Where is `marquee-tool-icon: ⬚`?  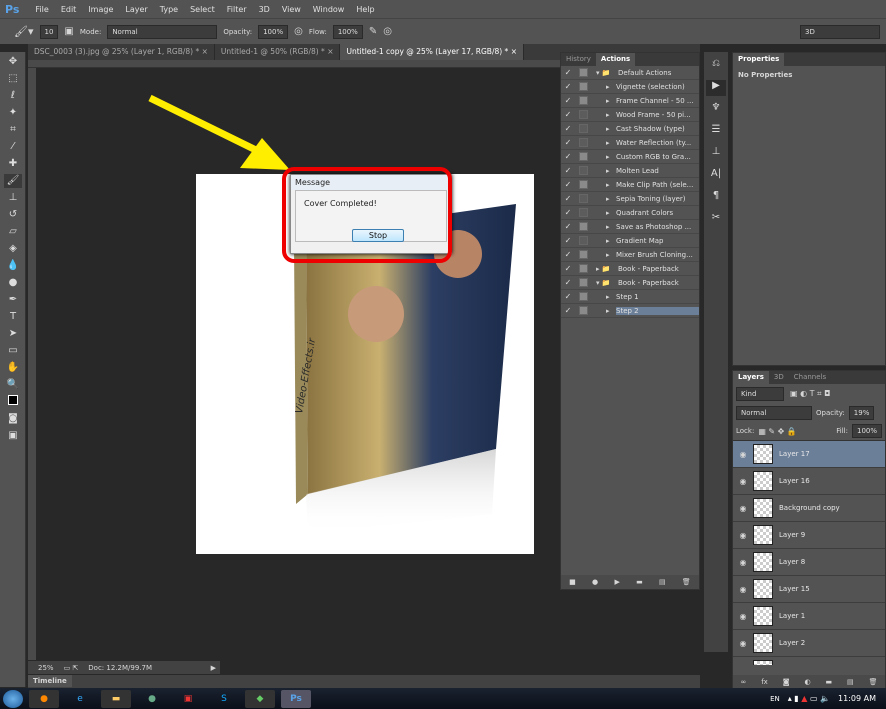
marquee-tool-icon: ⬚ is located at coordinates (13, 79).